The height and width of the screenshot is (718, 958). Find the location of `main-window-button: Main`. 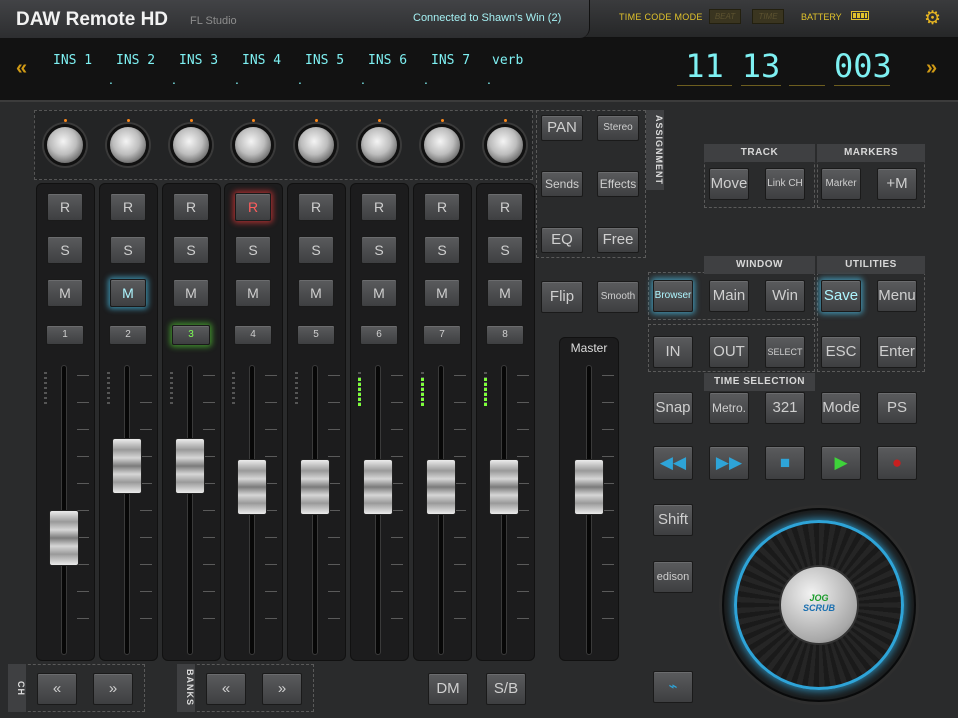

main-window-button: Main is located at coordinates (729, 296).